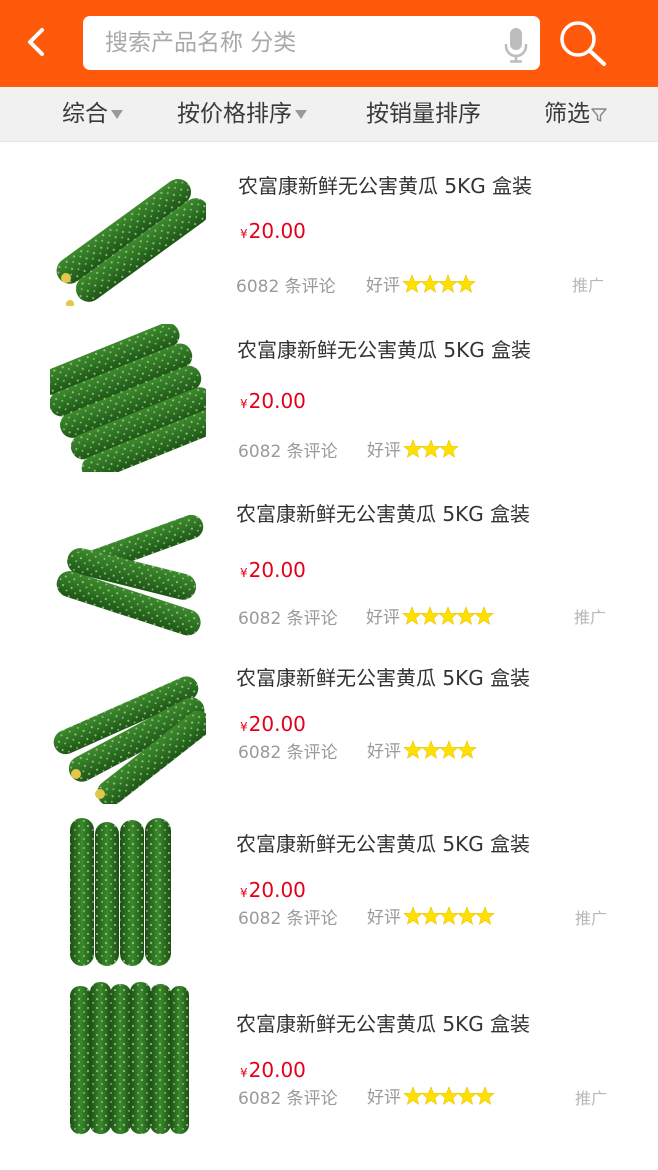  What do you see at coordinates (516, 45) in the screenshot?
I see `microphone-icon` at bounding box center [516, 45].